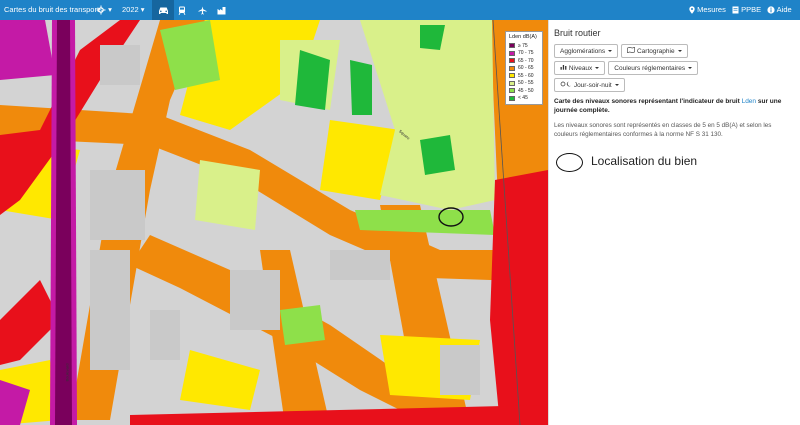 This screenshot has width=800, height=425. I want to click on measures-link: Mesures, so click(707, 10).